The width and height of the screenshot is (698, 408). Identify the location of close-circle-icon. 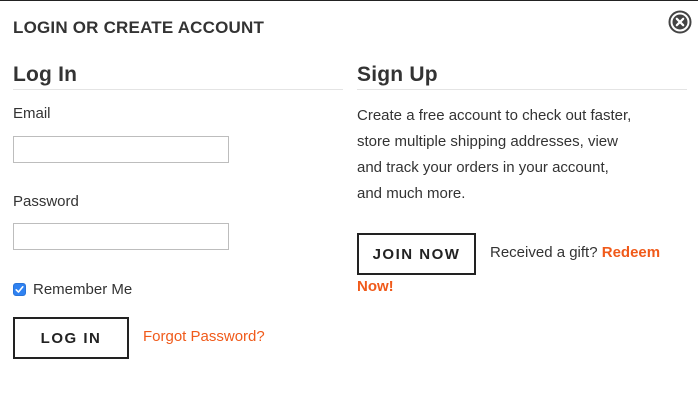
(680, 22).